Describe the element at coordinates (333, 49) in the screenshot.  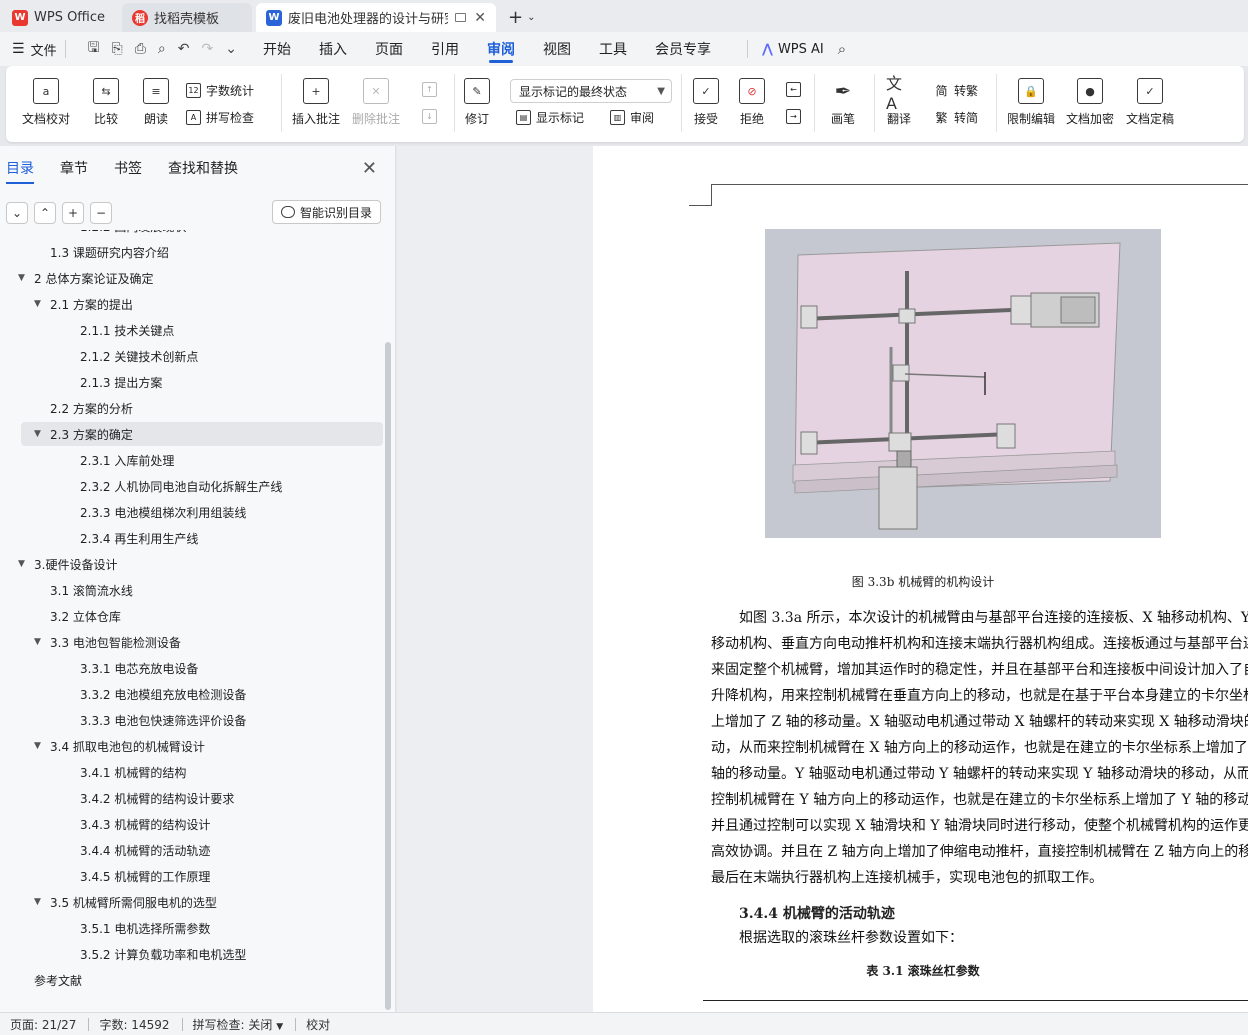
I see `tab-insert: 插入` at that location.